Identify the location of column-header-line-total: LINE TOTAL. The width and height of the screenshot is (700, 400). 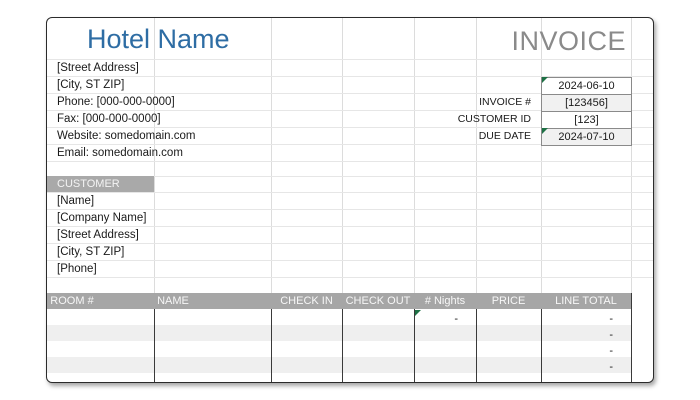
(586, 301).